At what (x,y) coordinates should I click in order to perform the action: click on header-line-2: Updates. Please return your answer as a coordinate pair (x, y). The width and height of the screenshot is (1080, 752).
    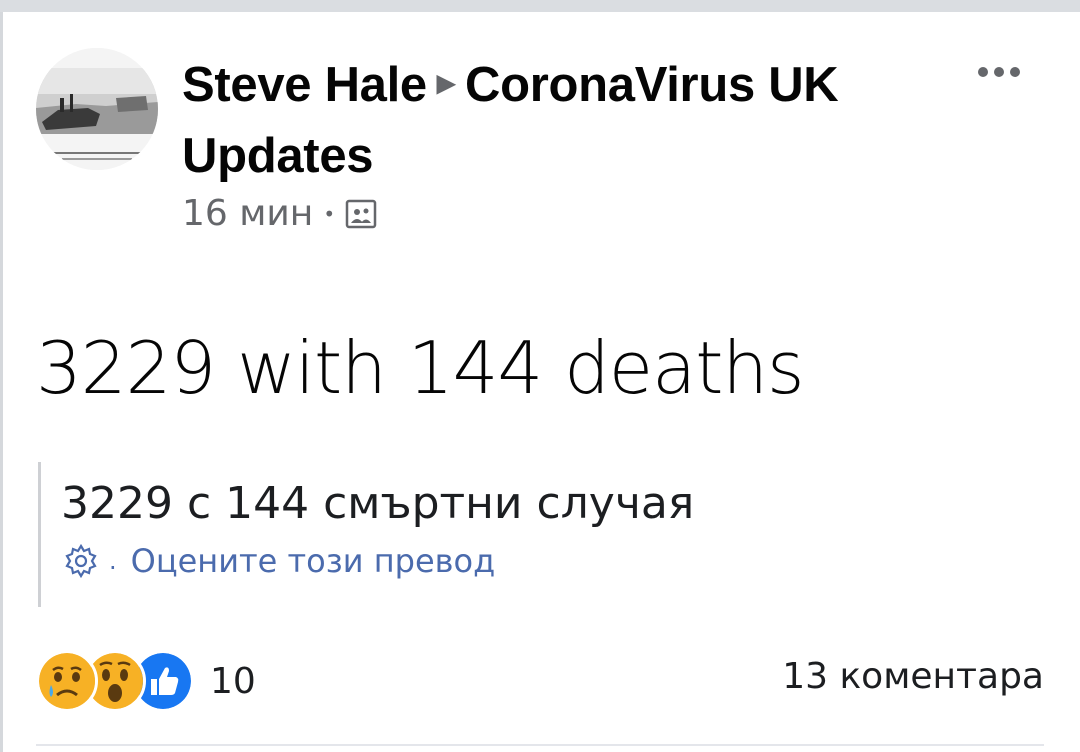
    Looking at the image, I should click on (562, 156).